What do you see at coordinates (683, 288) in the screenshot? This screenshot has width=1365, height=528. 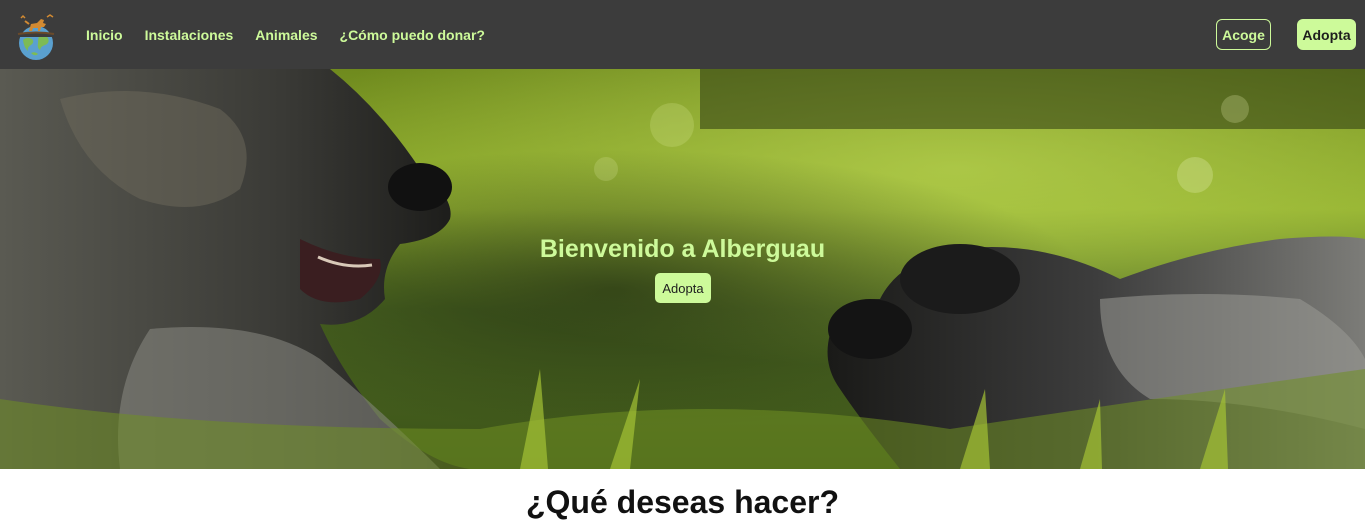 I see `hero-adopta-button: Adopta` at bounding box center [683, 288].